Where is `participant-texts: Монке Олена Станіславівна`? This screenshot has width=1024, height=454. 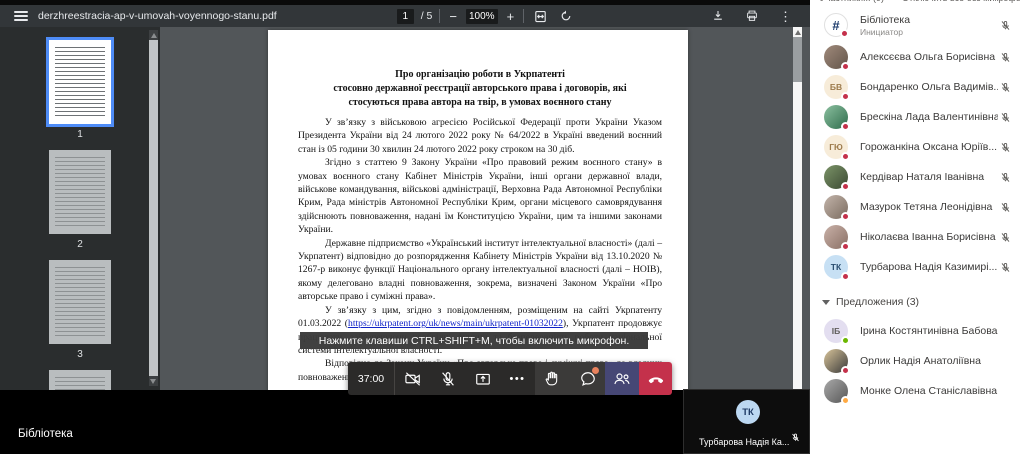
participant-texts: Монке Олена Станіславівна is located at coordinates (936, 391).